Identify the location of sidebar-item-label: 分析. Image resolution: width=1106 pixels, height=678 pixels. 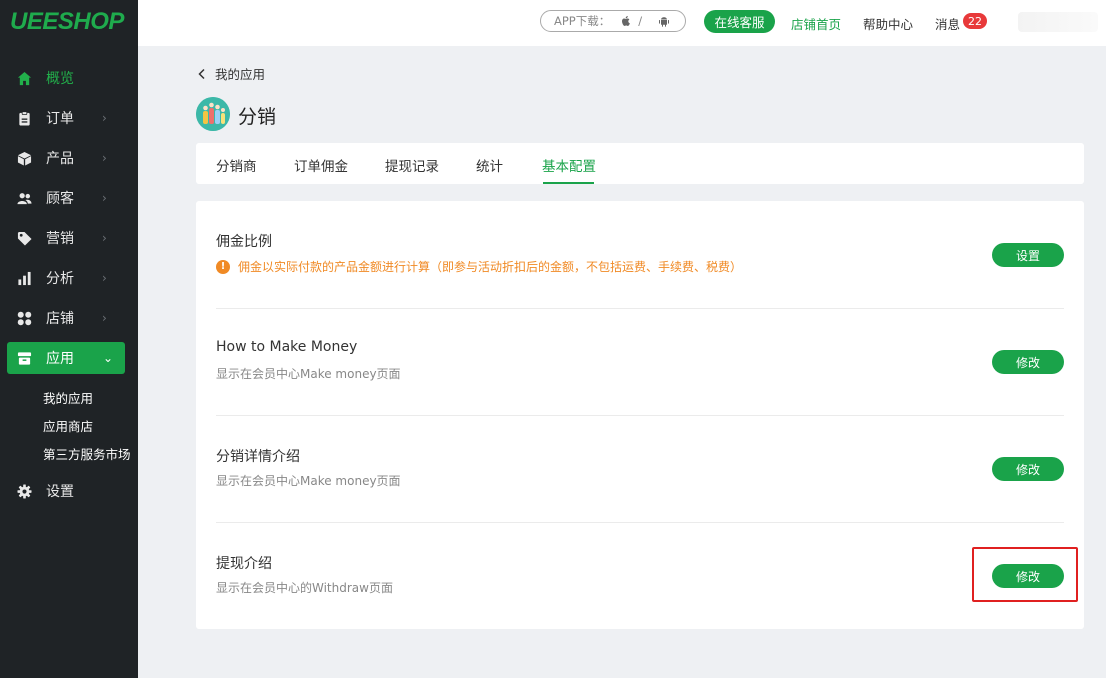
(60, 279).